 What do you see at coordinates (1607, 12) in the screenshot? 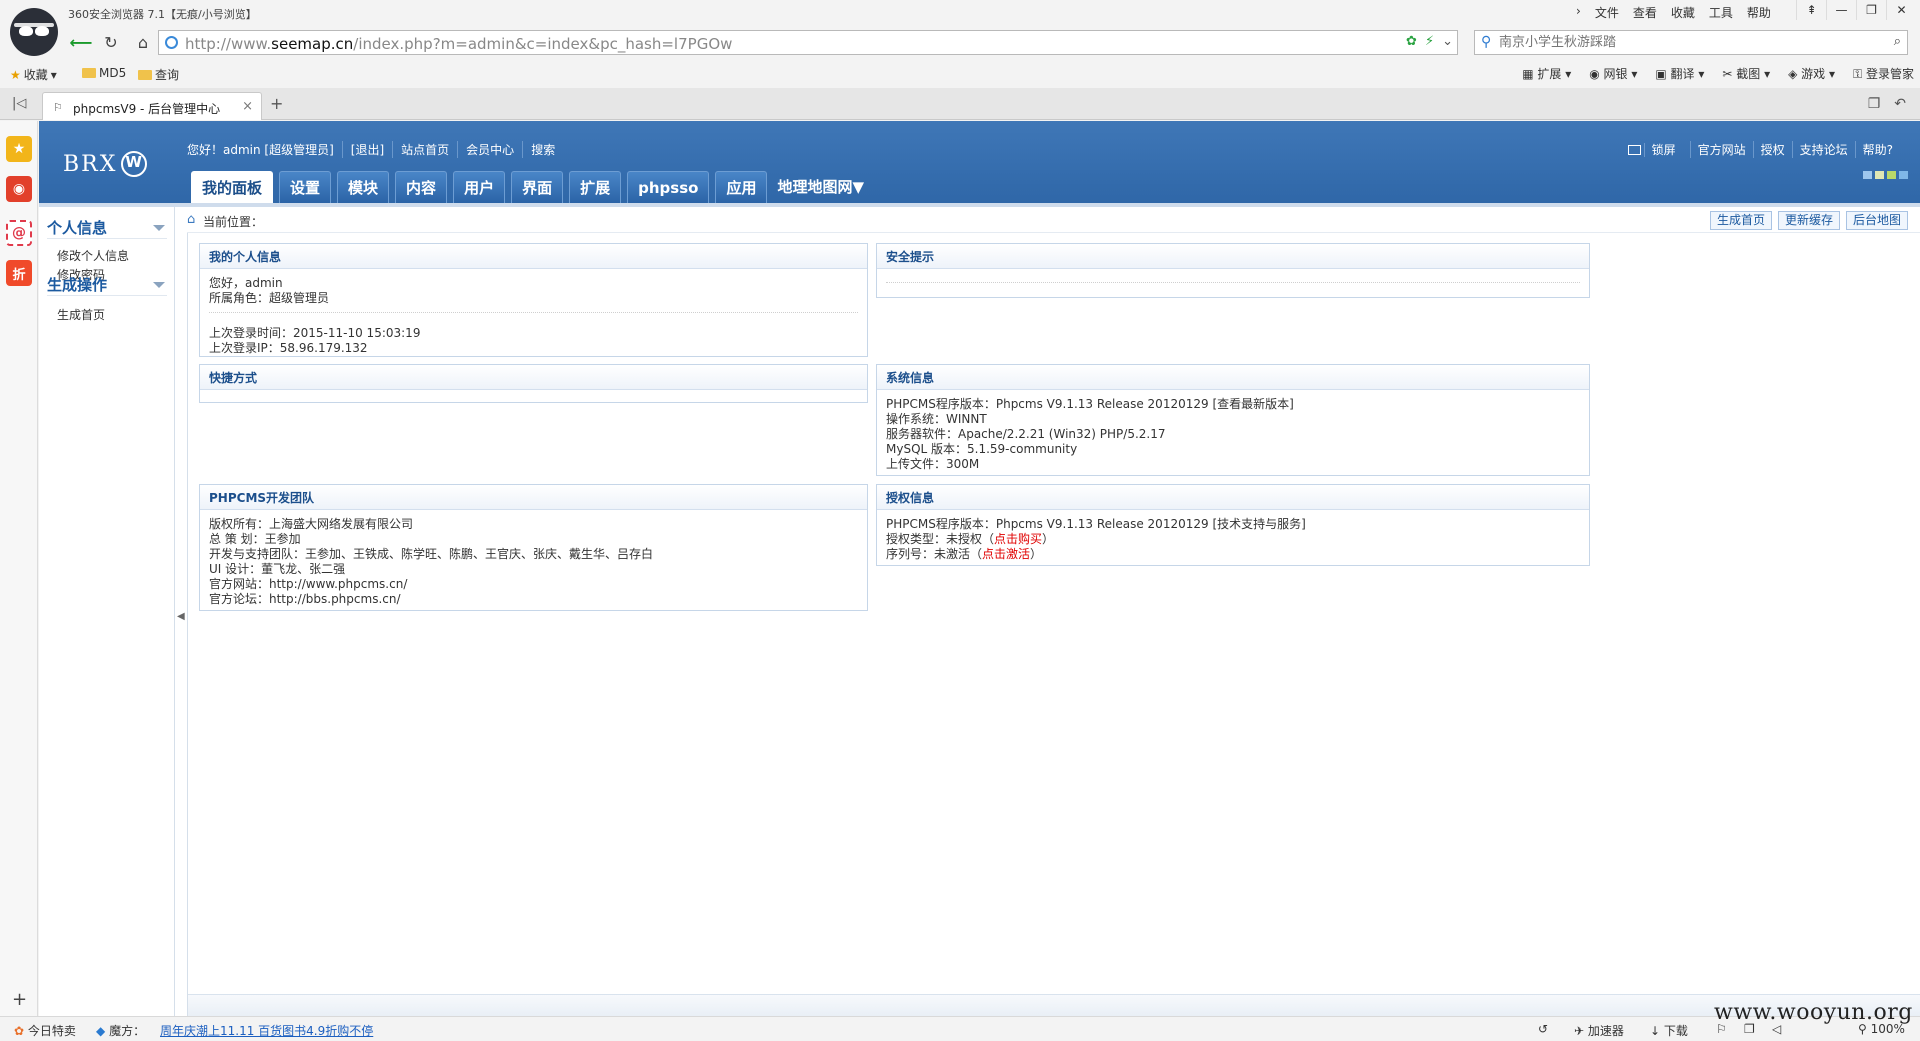
I see `menu-file: 文件` at bounding box center [1607, 12].